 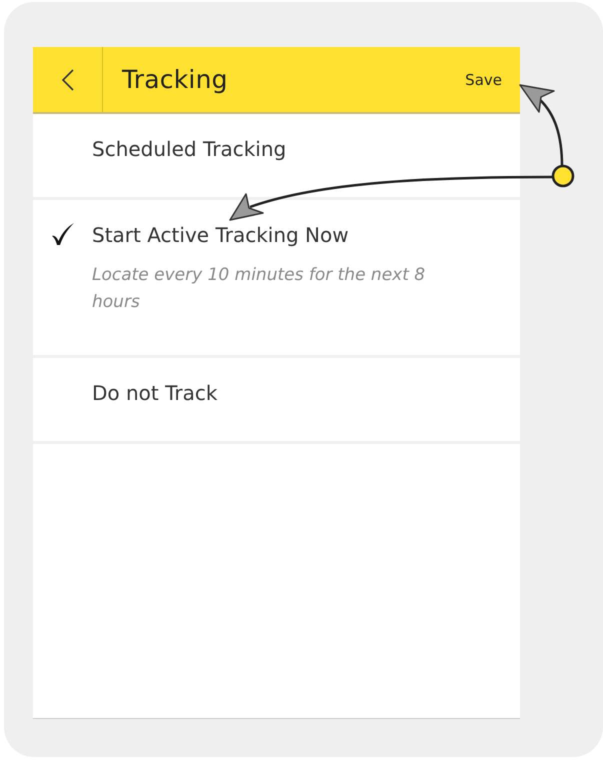 I want to click on option-row: Do not Track, so click(x=276, y=383).